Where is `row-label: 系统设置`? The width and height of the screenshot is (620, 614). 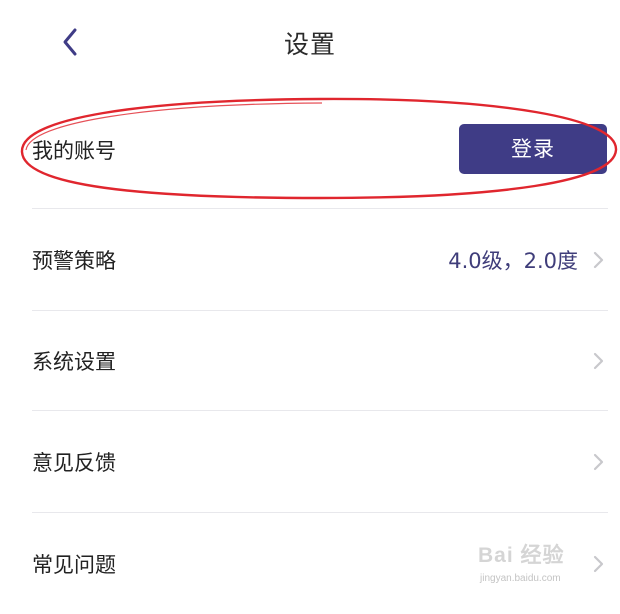 row-label: 系统设置 is located at coordinates (74, 362).